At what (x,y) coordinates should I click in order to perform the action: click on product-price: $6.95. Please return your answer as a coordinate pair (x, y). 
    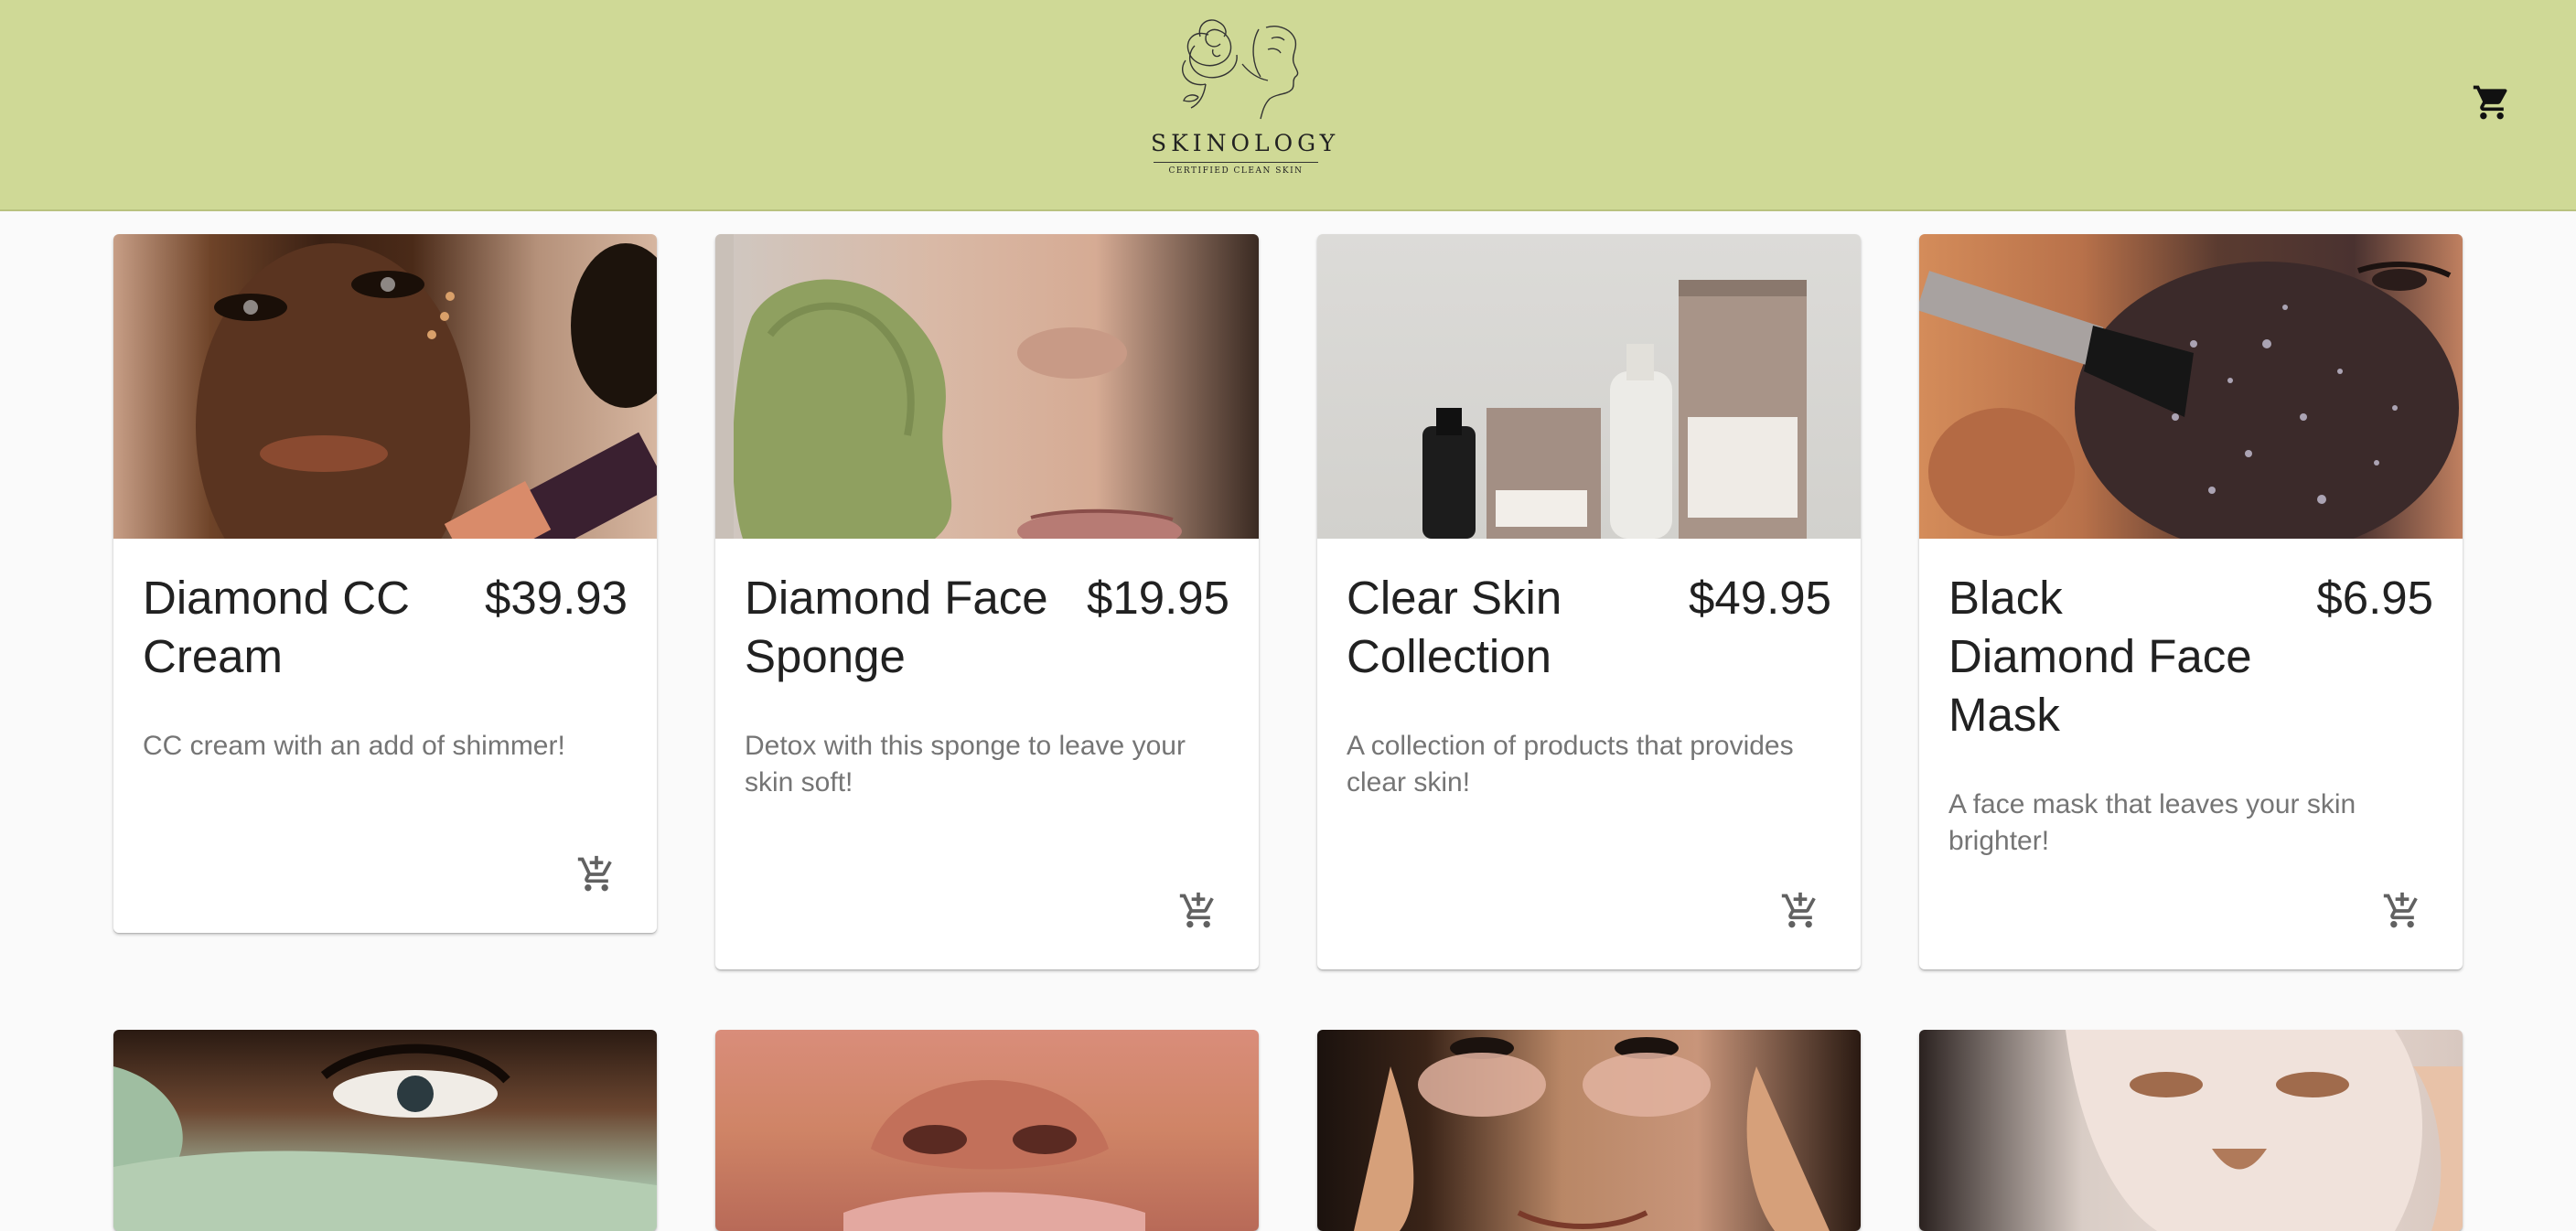
    Looking at the image, I should click on (2374, 598).